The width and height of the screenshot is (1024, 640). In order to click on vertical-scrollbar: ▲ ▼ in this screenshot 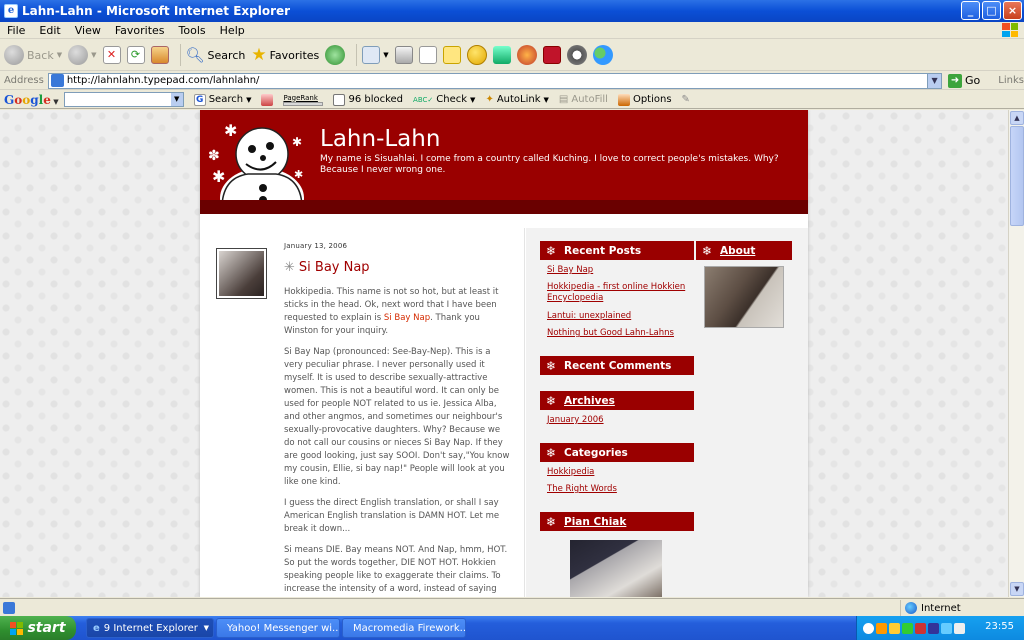, I will do `click(1016, 353)`.